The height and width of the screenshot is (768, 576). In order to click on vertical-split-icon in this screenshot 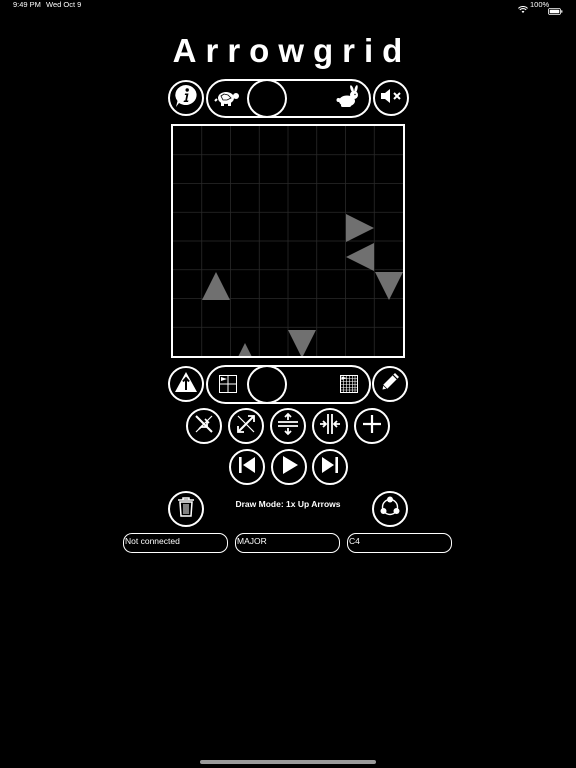, I will do `click(288, 426)`.